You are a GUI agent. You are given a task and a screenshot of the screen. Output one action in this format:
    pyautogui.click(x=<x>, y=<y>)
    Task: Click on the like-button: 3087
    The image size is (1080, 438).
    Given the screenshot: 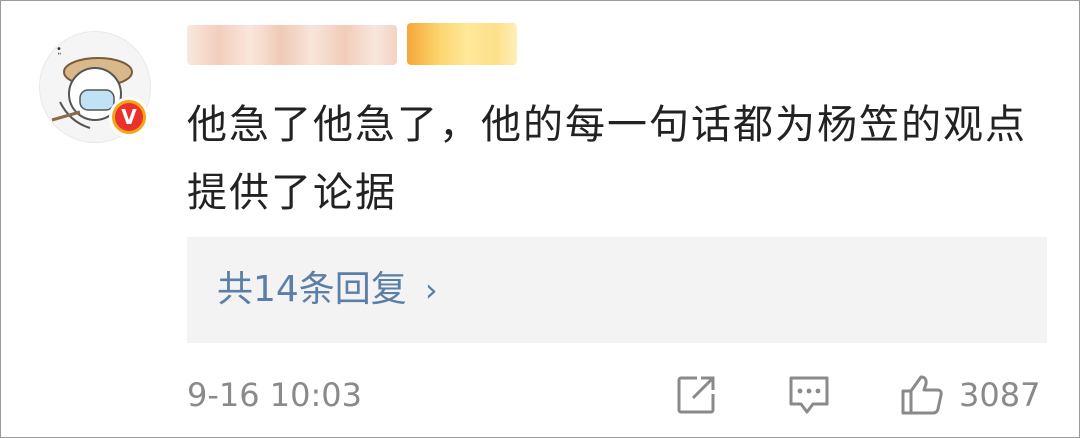 What is the action you would take?
    pyautogui.click(x=969, y=395)
    